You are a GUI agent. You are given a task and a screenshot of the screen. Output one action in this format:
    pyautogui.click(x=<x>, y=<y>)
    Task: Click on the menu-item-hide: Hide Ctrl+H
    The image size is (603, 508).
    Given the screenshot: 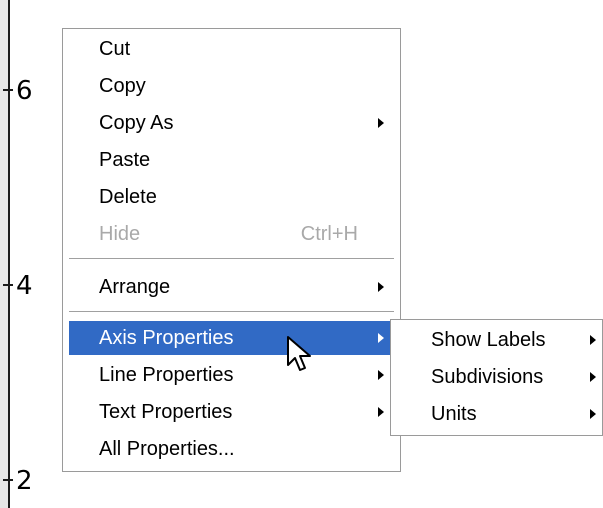 What is the action you would take?
    pyautogui.click(x=231, y=234)
    